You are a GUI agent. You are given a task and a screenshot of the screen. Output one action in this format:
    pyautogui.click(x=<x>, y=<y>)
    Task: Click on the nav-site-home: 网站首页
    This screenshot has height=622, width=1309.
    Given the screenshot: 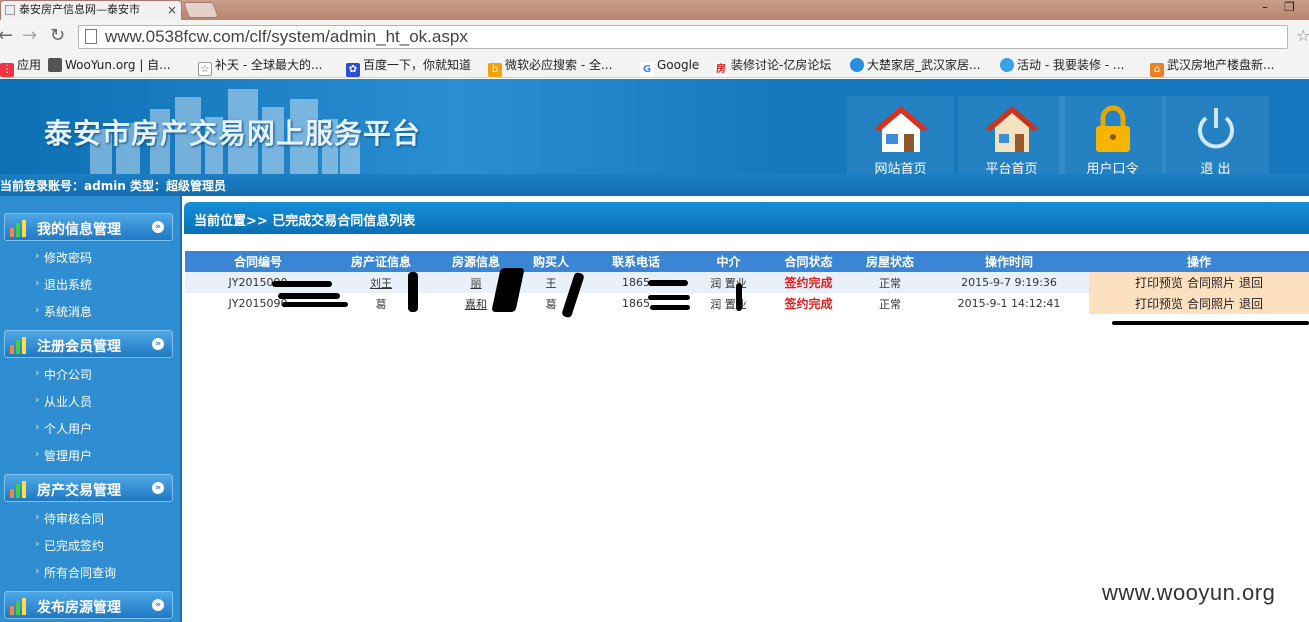 What is the action you would take?
    pyautogui.click(x=900, y=136)
    